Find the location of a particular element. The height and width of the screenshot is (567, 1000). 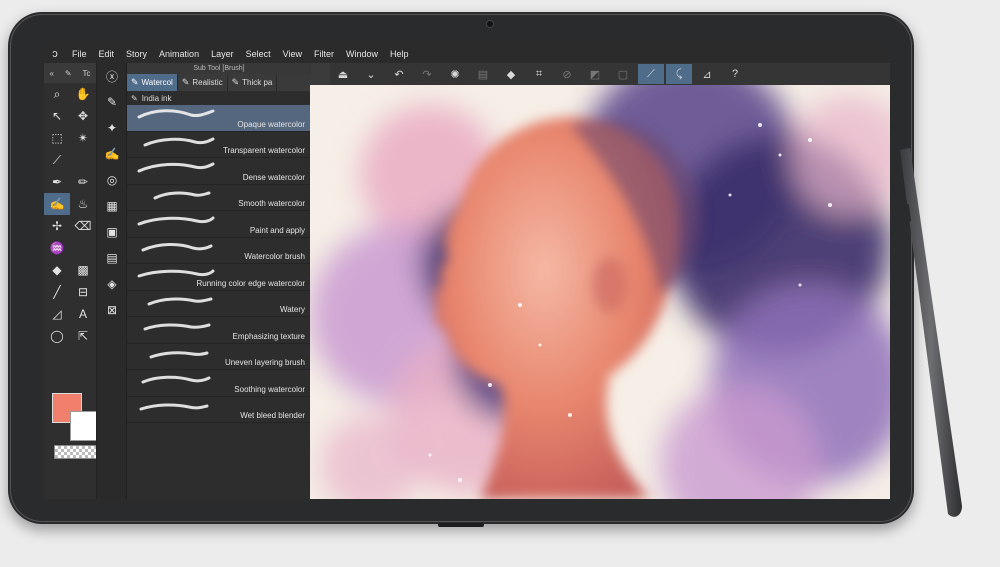

menu-animation: Animation is located at coordinates (179, 54).